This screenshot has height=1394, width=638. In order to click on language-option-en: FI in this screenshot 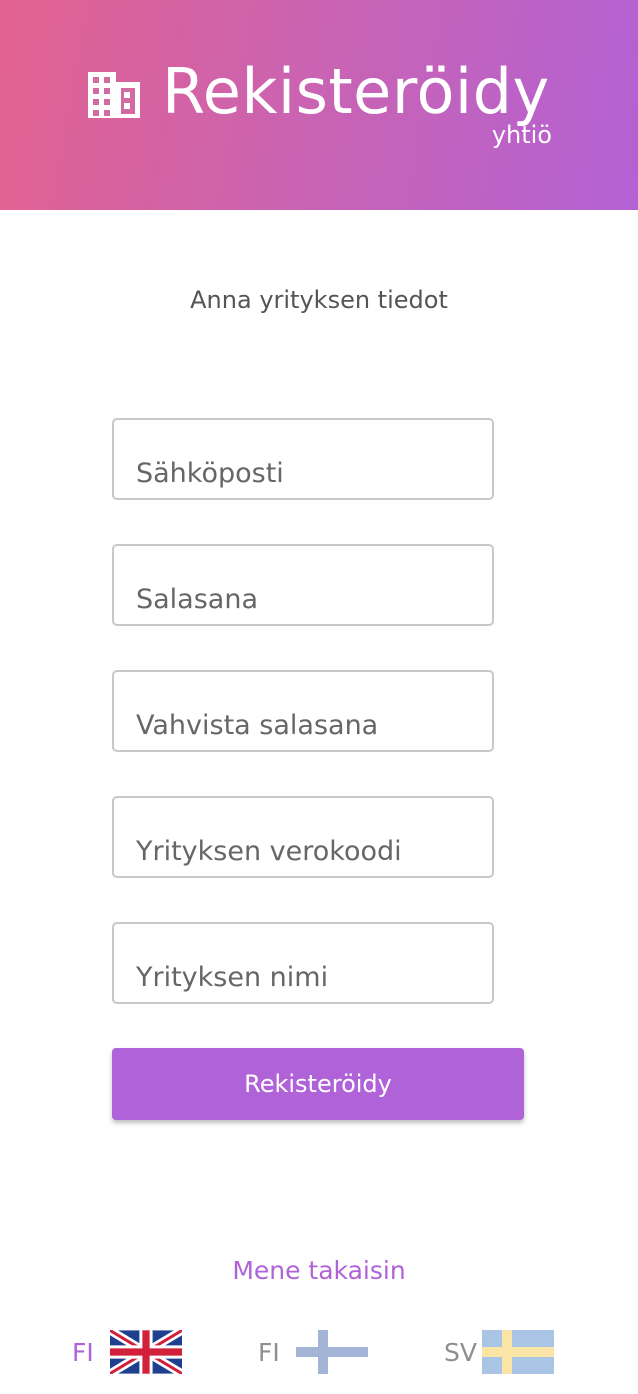, I will do `click(127, 1352)`.